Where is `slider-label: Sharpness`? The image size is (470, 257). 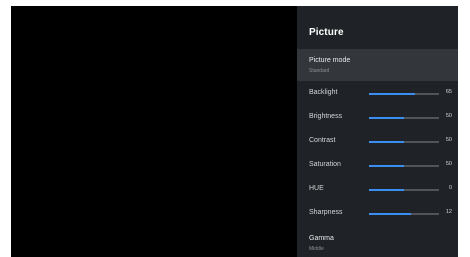 slider-label: Sharpness is located at coordinates (326, 212).